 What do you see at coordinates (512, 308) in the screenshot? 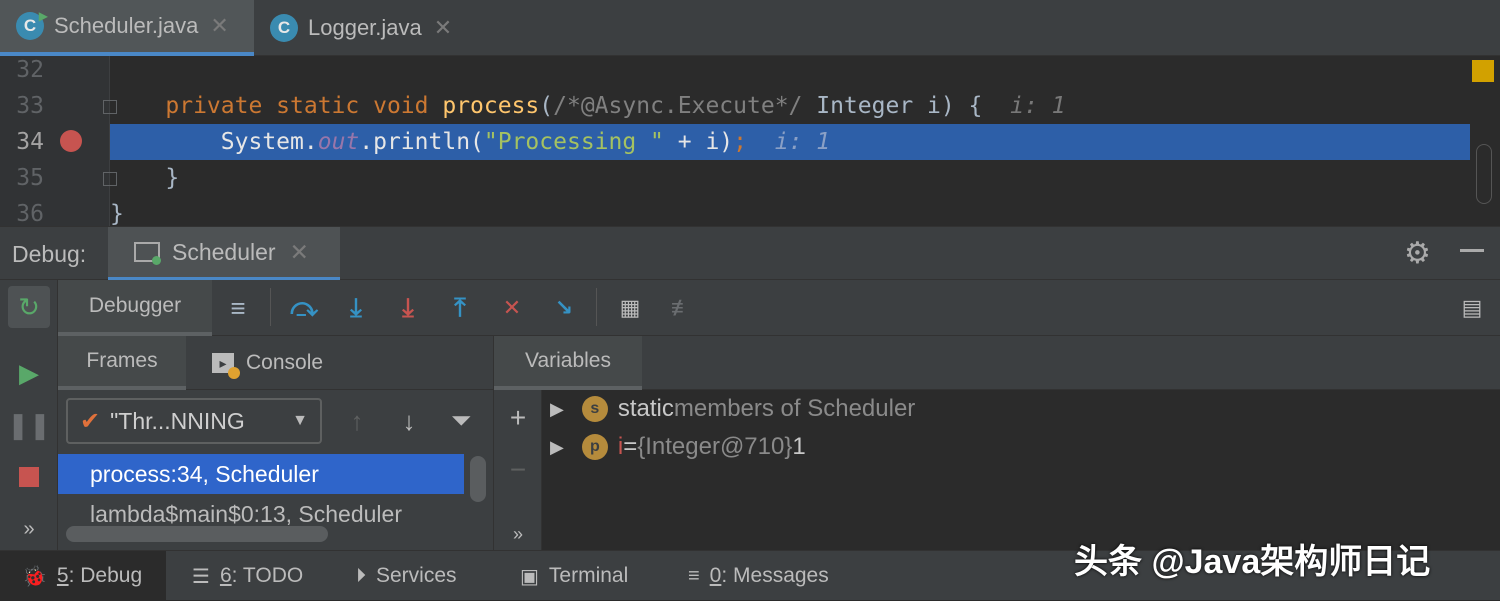
I see `drop-frame-icon: ✕` at bounding box center [512, 308].